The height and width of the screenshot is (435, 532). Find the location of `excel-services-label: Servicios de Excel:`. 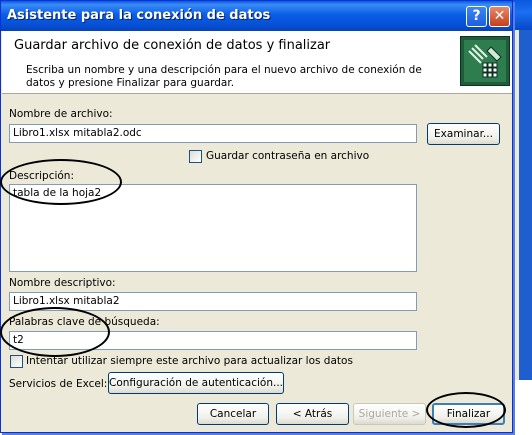

excel-services-label: Servicios de Excel: is located at coordinates (58, 384).